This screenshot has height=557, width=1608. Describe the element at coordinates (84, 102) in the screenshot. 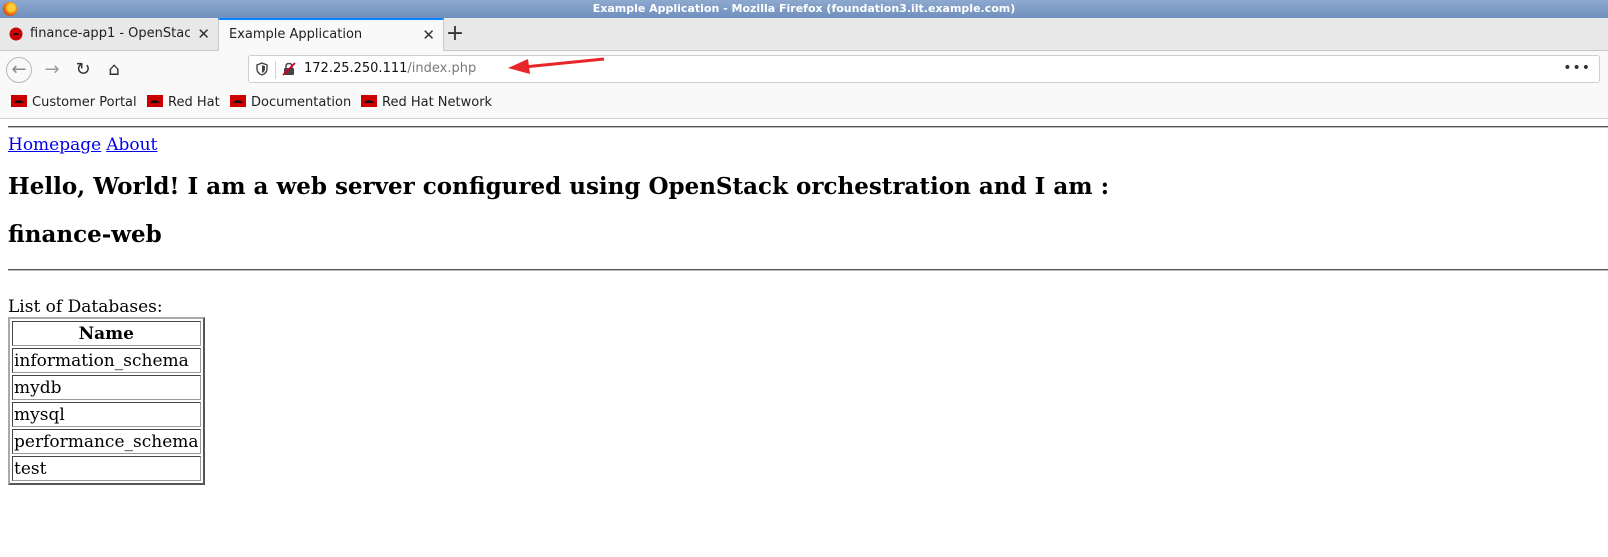

I see `bookmark-label: Customer Portal` at that location.